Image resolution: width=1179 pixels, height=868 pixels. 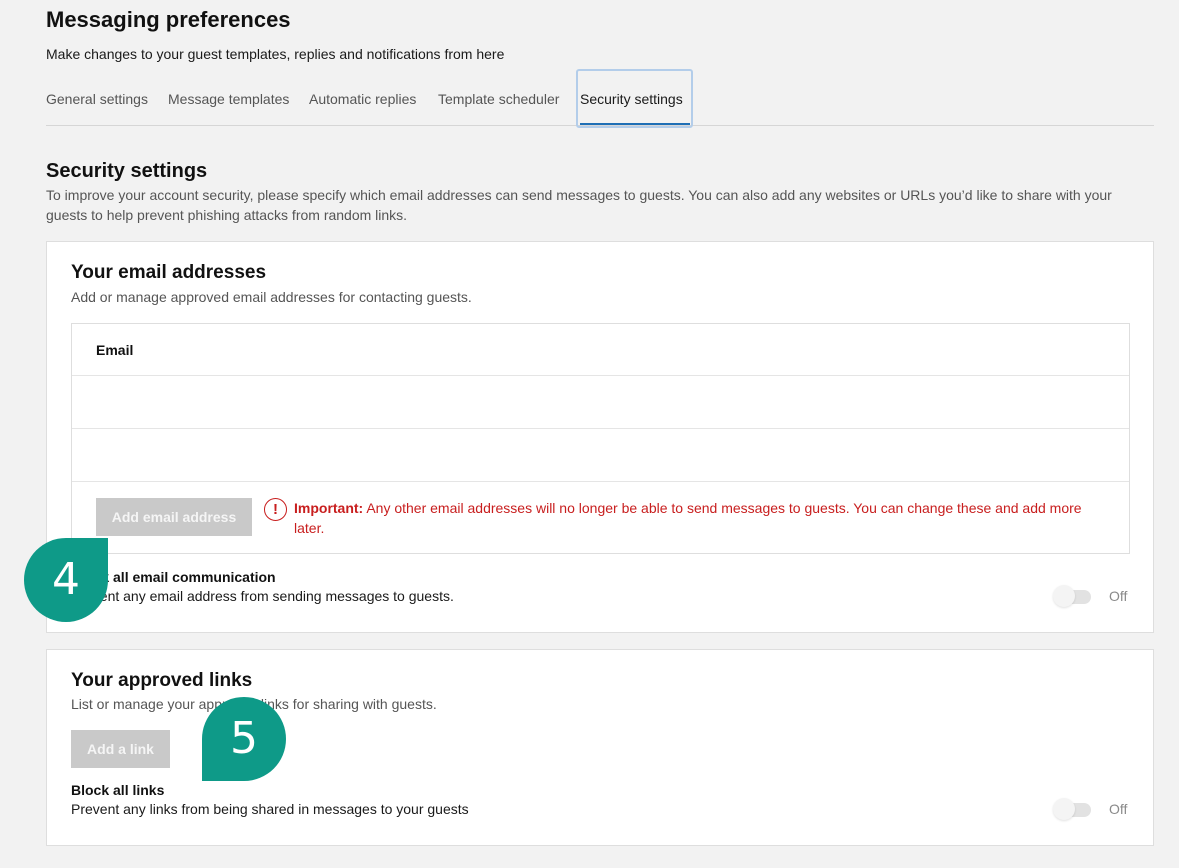 I want to click on section-title: Security settings, so click(x=127, y=171).